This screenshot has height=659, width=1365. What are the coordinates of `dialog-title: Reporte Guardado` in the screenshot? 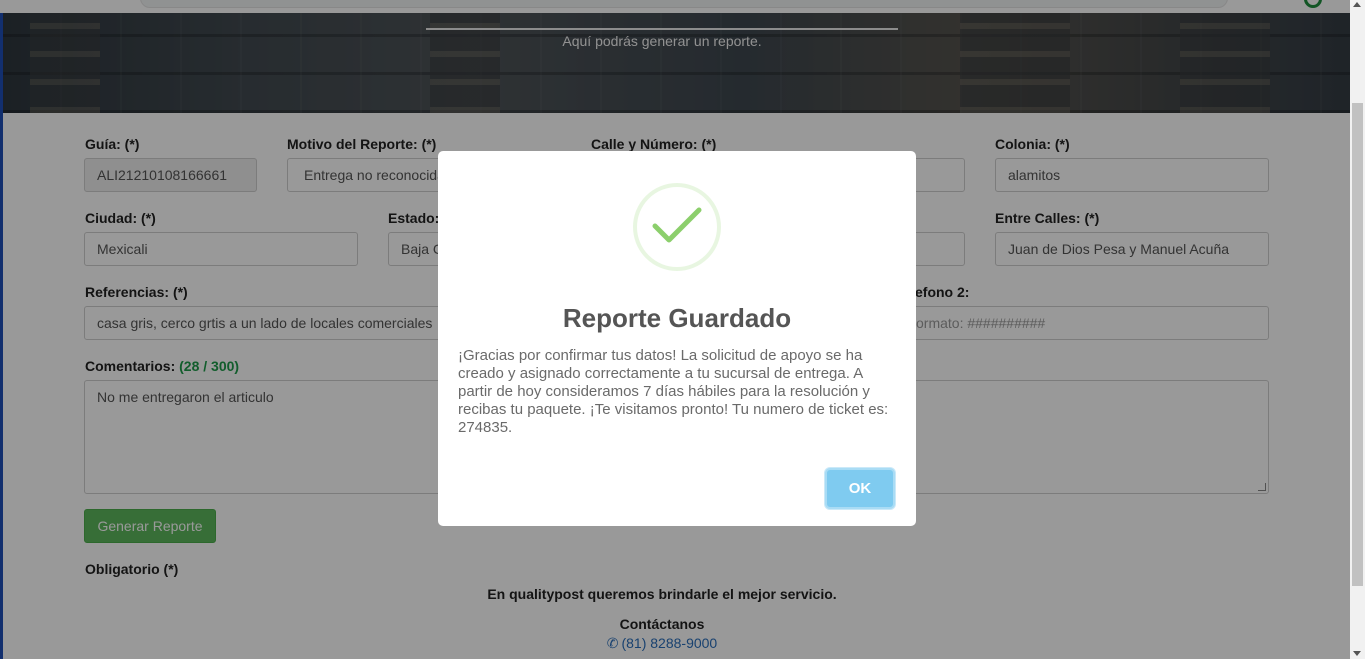 It's located at (677, 318).